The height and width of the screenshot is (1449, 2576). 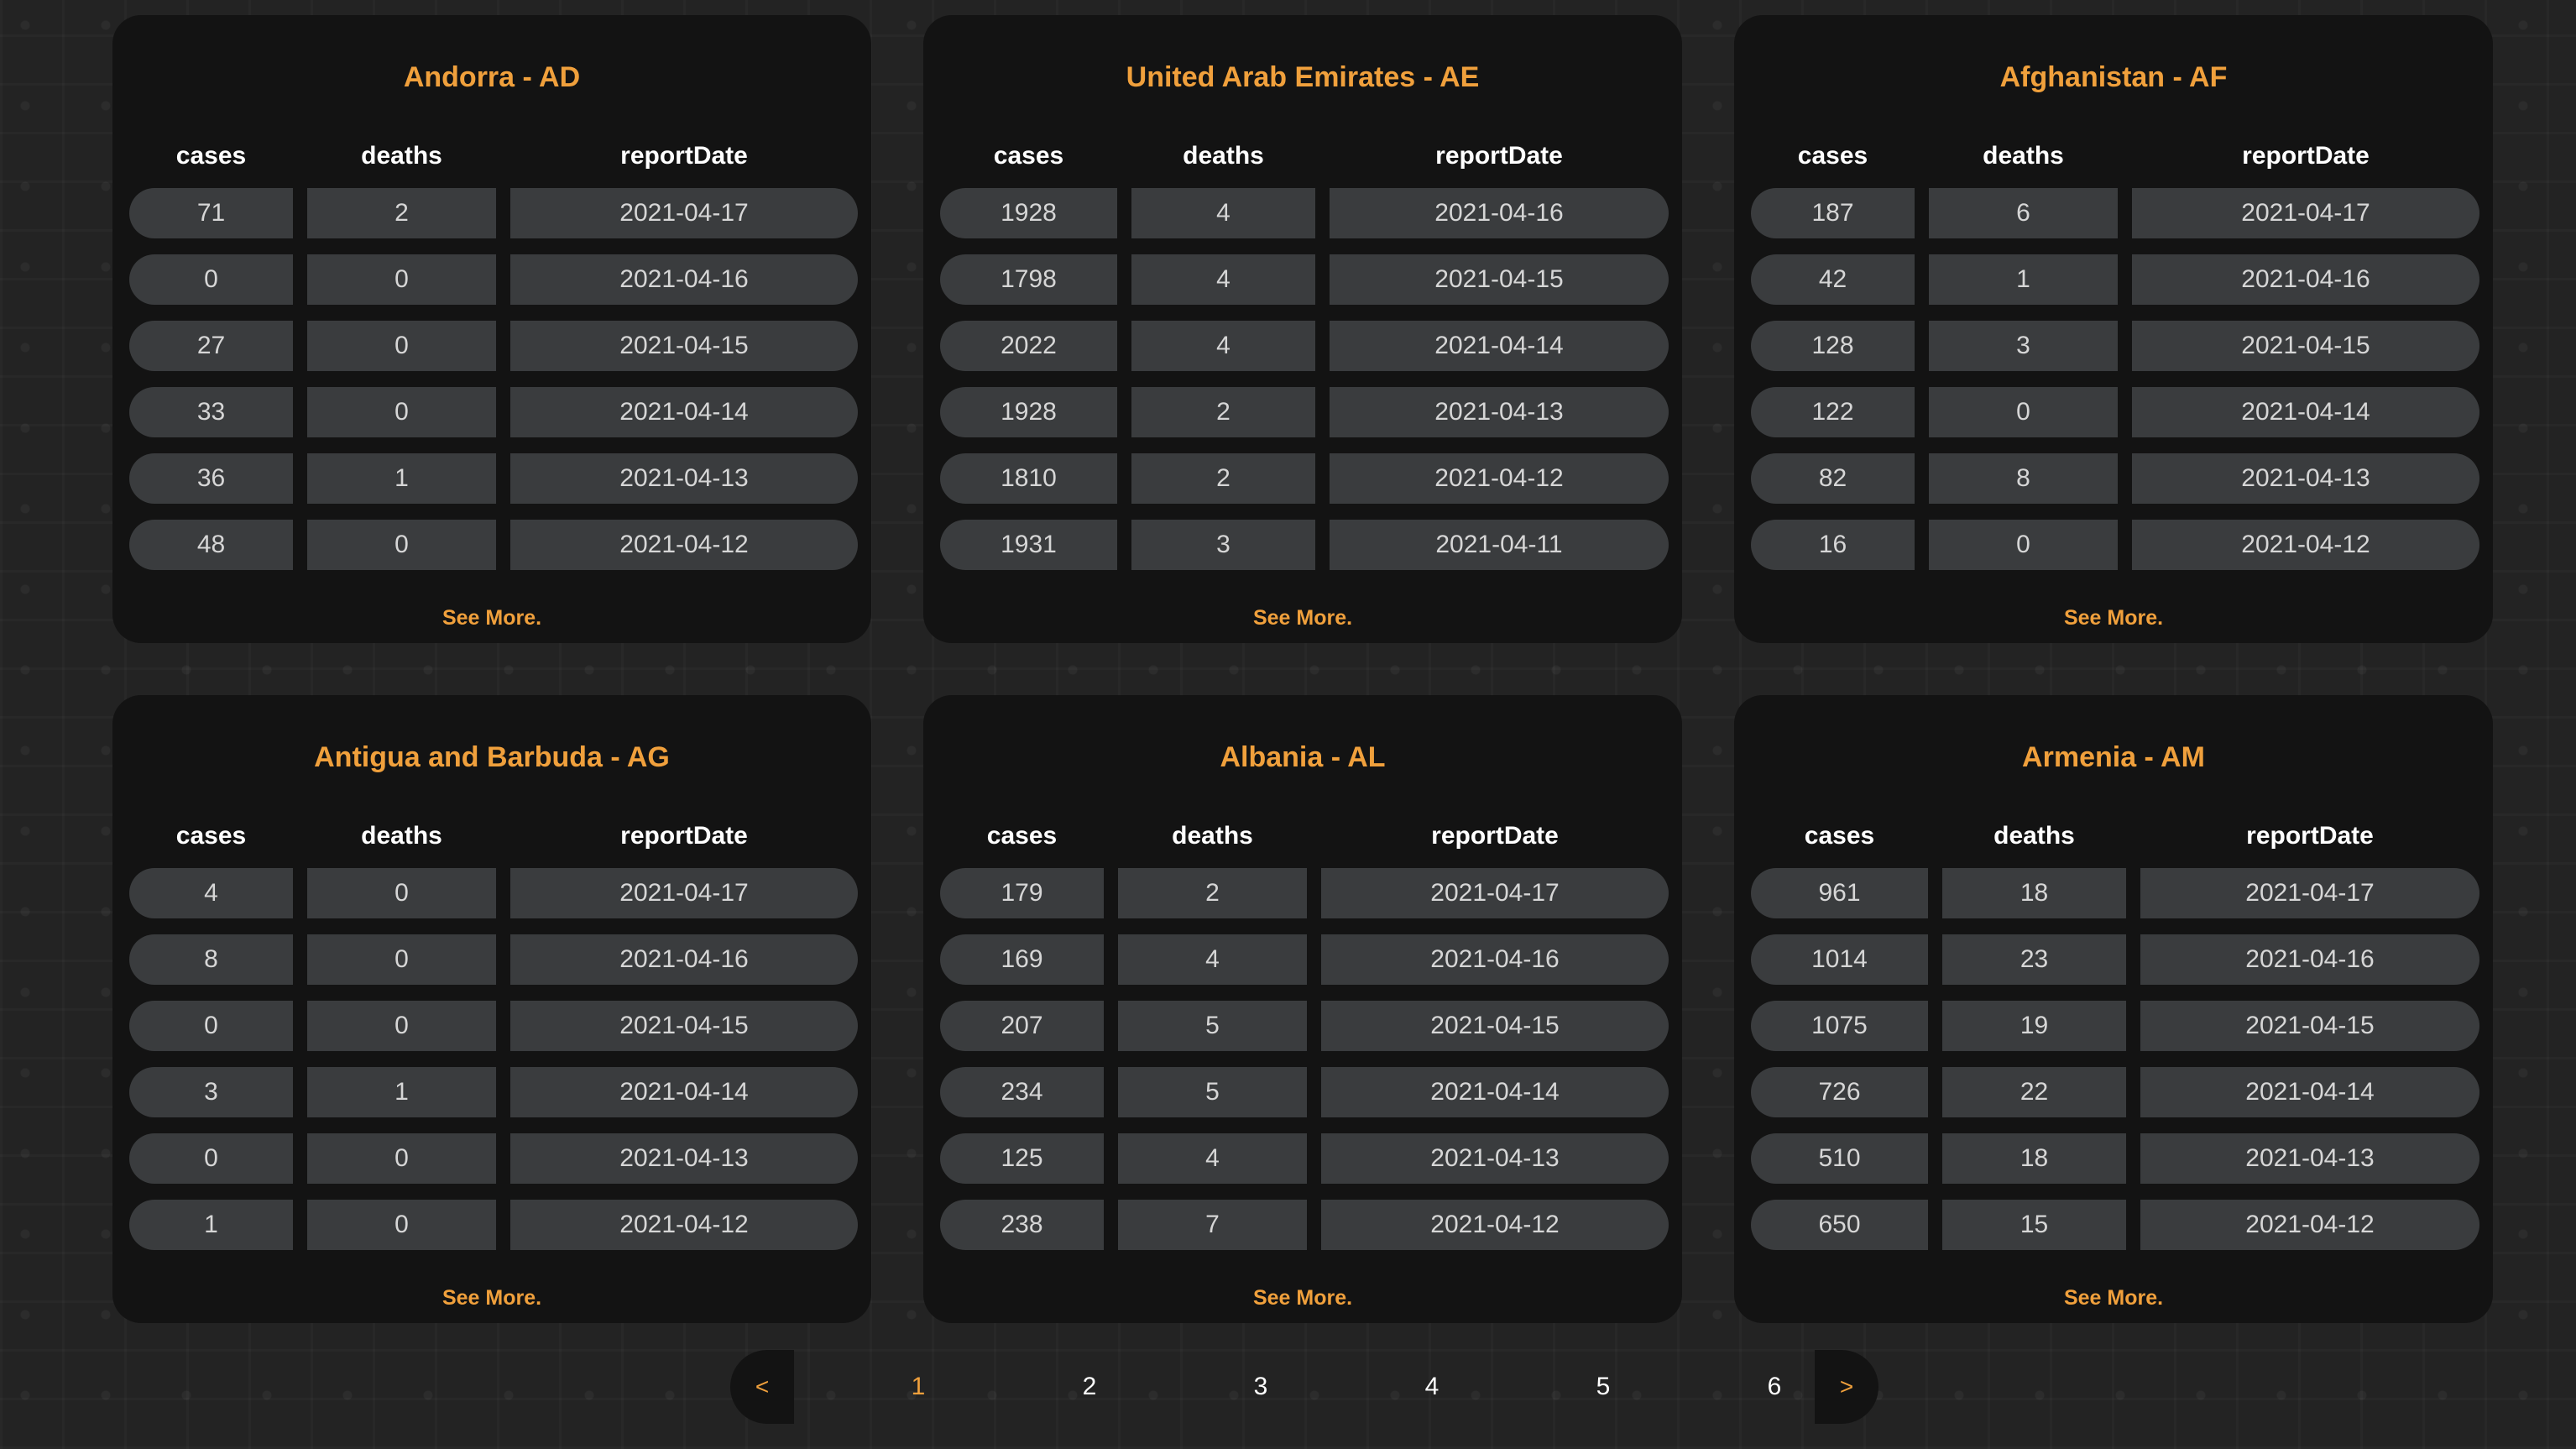 What do you see at coordinates (1028, 279) in the screenshot?
I see `cases-cell: 1798` at bounding box center [1028, 279].